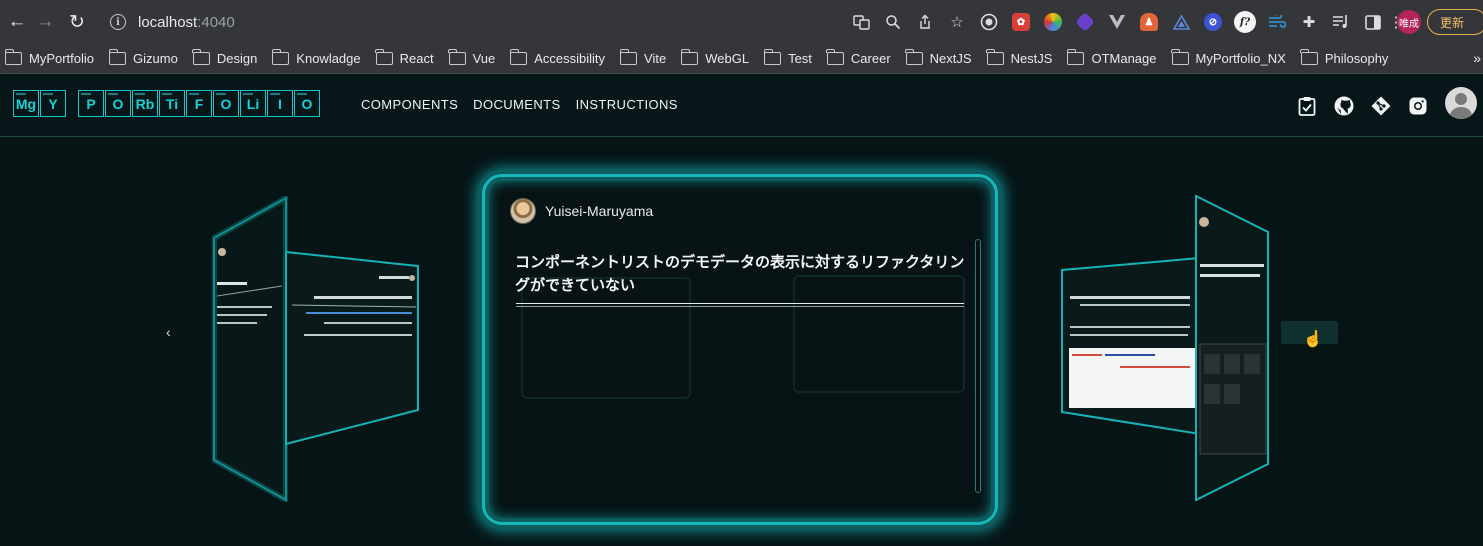 This screenshot has height=546, width=1483. Describe the element at coordinates (353, 348) in the screenshot. I see `carousel-card-left` at that location.